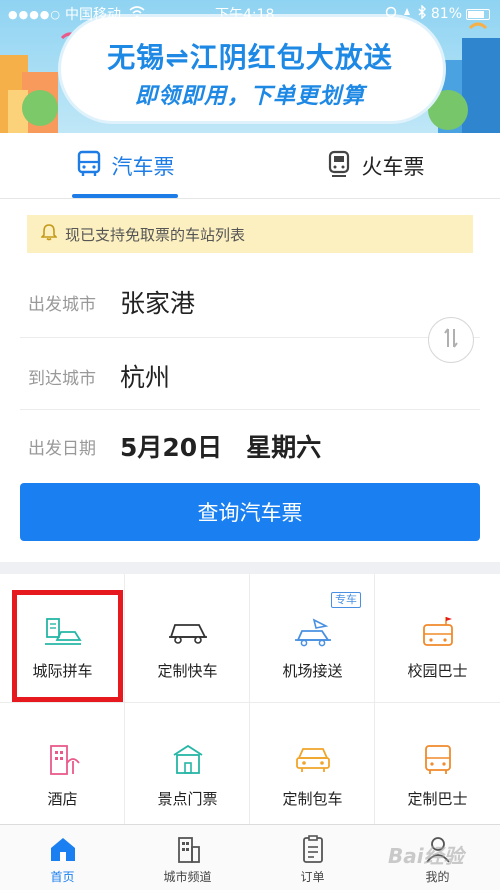 This screenshot has height=890, width=500. I want to click on departure-date: 5月20日, so click(171, 446).